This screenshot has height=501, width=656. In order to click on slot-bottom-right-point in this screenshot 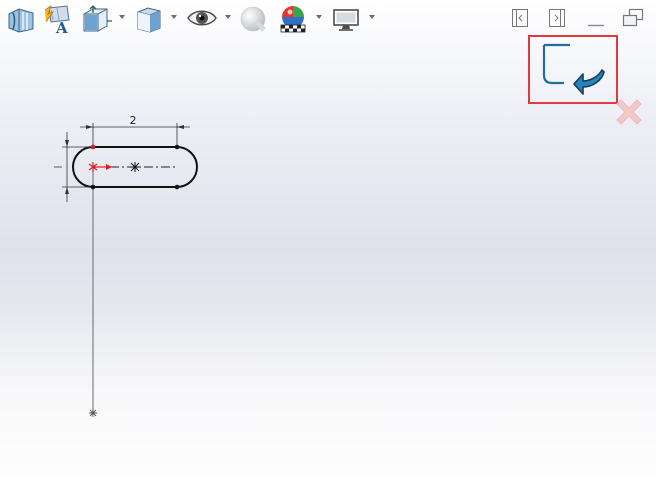, I will do `click(177, 187)`.